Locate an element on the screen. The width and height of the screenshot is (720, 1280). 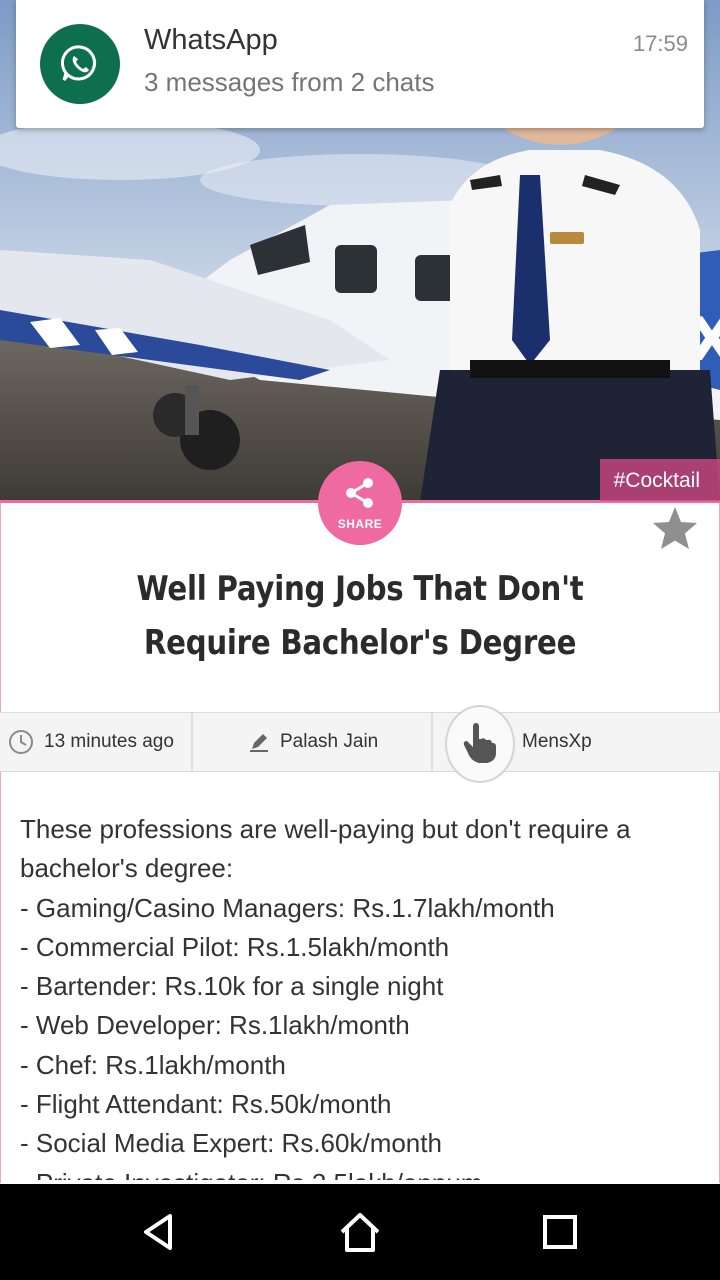
notification-app-icon is located at coordinates (80, 64).